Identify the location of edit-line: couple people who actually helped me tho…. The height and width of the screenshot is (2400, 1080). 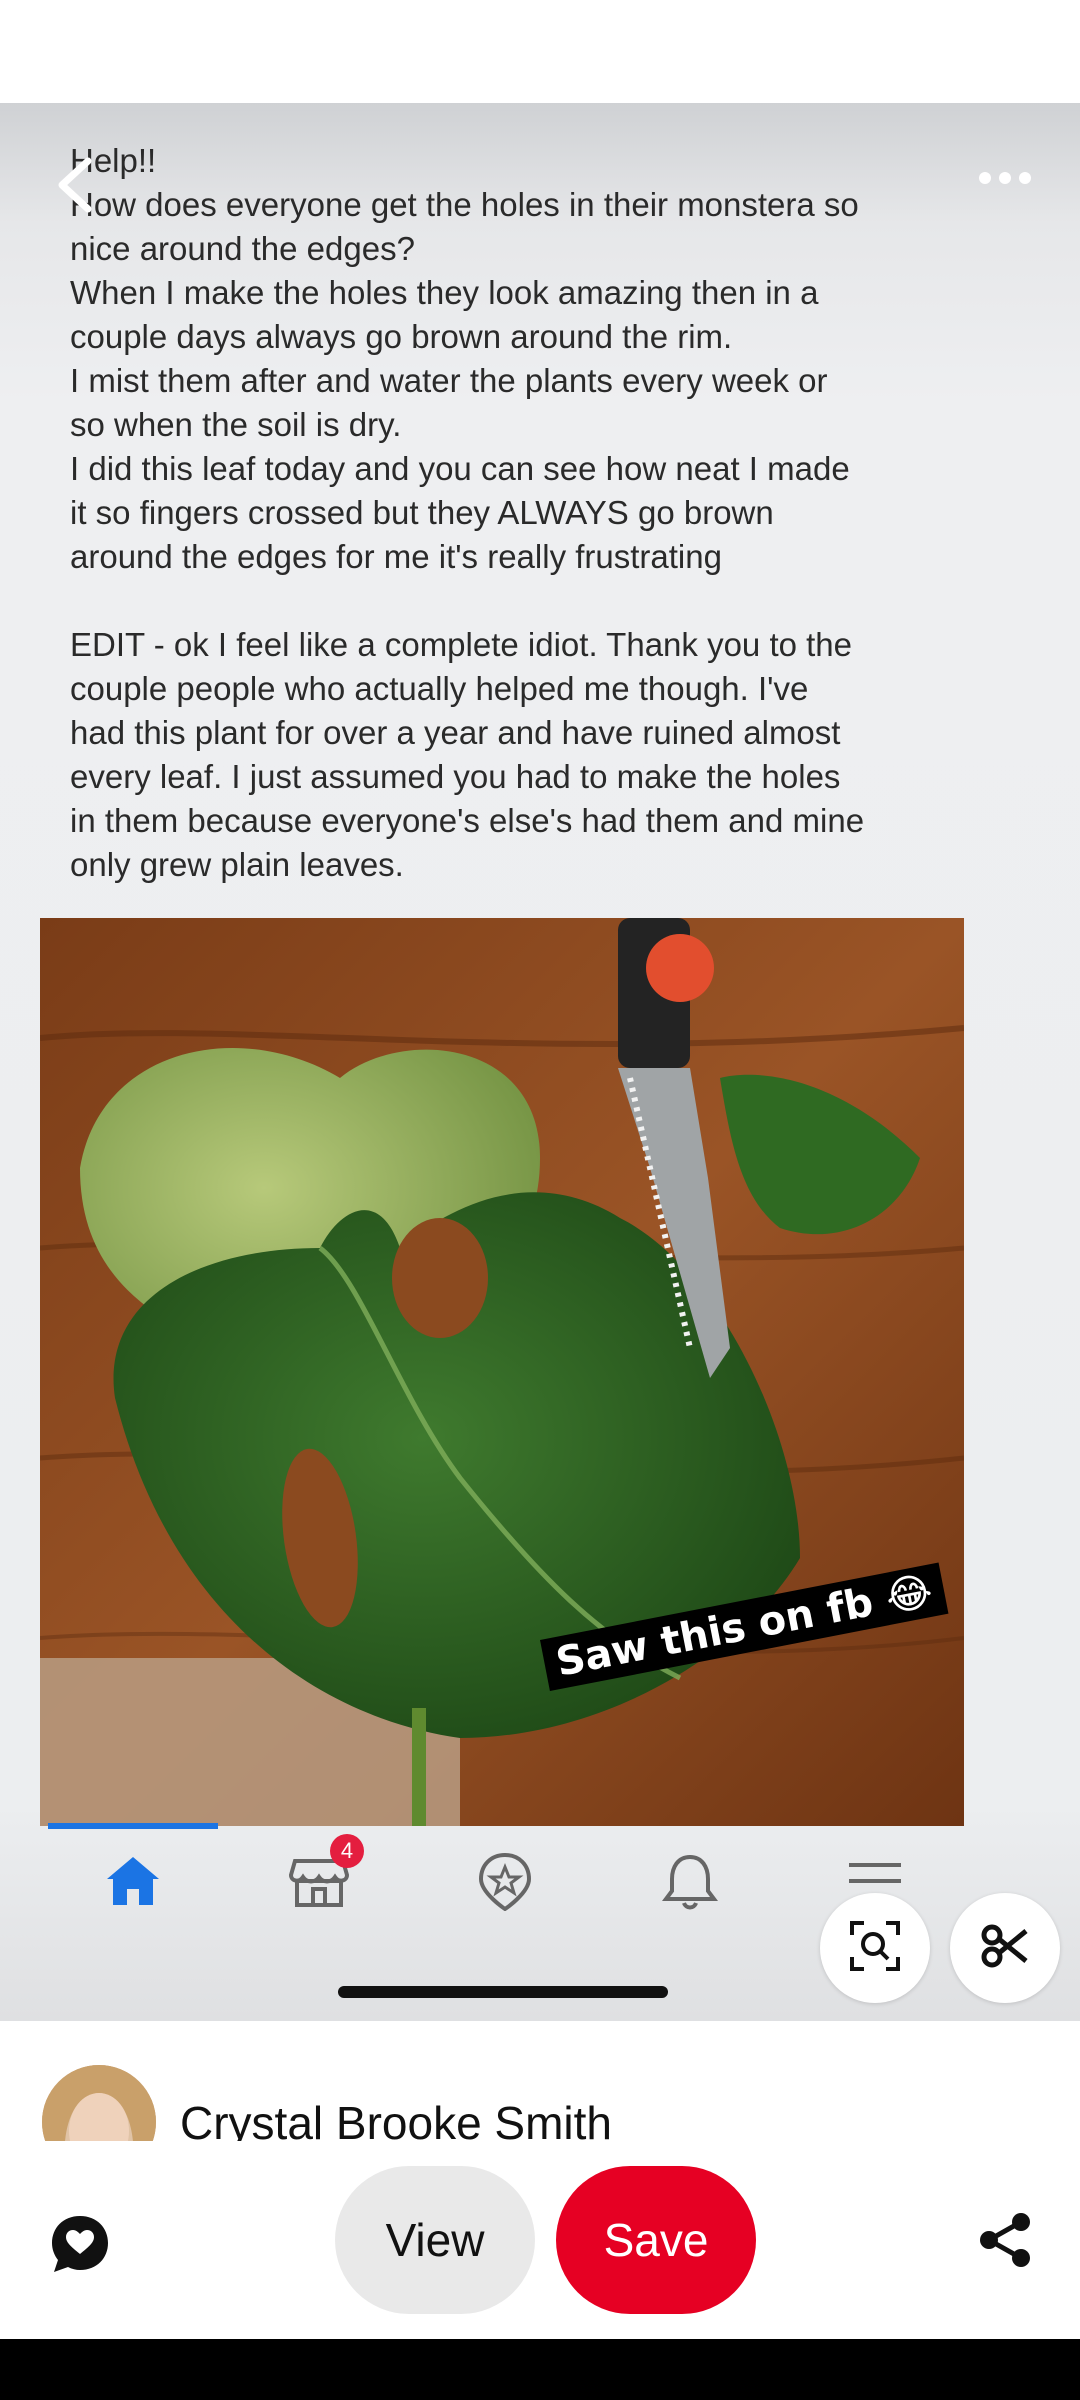
(439, 688).